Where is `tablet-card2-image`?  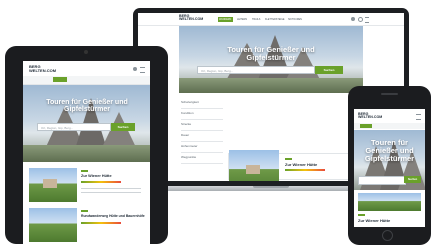 tablet-card2-image is located at coordinates (53, 225).